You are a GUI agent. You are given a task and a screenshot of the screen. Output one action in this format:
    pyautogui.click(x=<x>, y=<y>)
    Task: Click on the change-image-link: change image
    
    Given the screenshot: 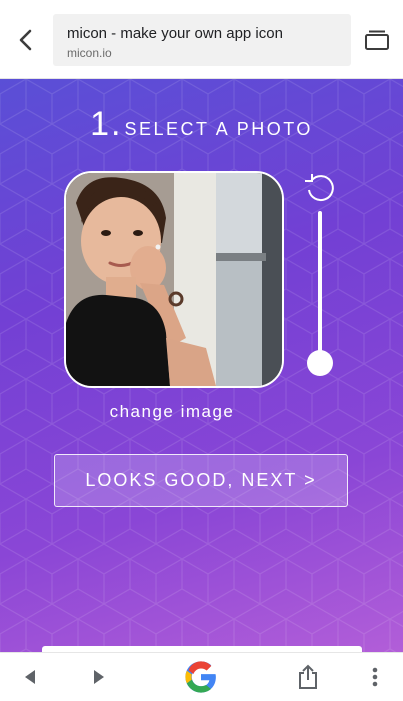 What is the action you would take?
    pyautogui.click(x=172, y=412)
    